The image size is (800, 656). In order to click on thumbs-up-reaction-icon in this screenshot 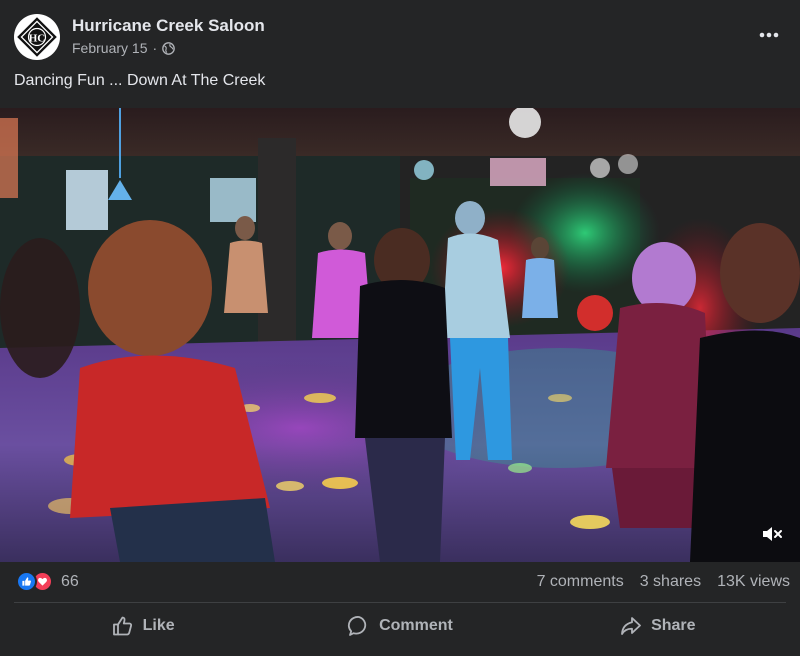, I will do `click(26, 581)`.